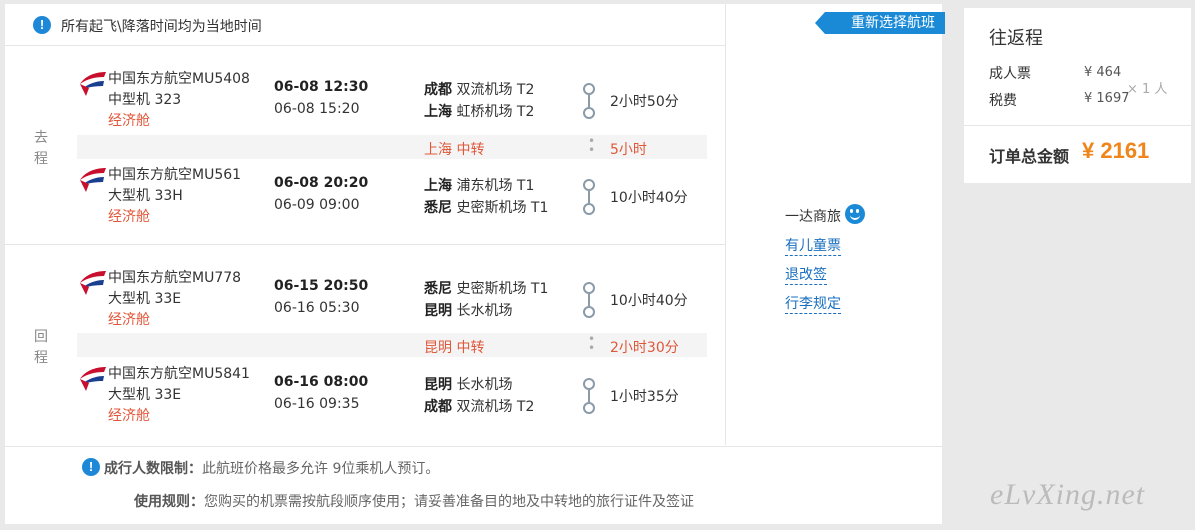  What do you see at coordinates (880, 23) in the screenshot?
I see `rebook-flight-button: 重新选择航班` at bounding box center [880, 23].